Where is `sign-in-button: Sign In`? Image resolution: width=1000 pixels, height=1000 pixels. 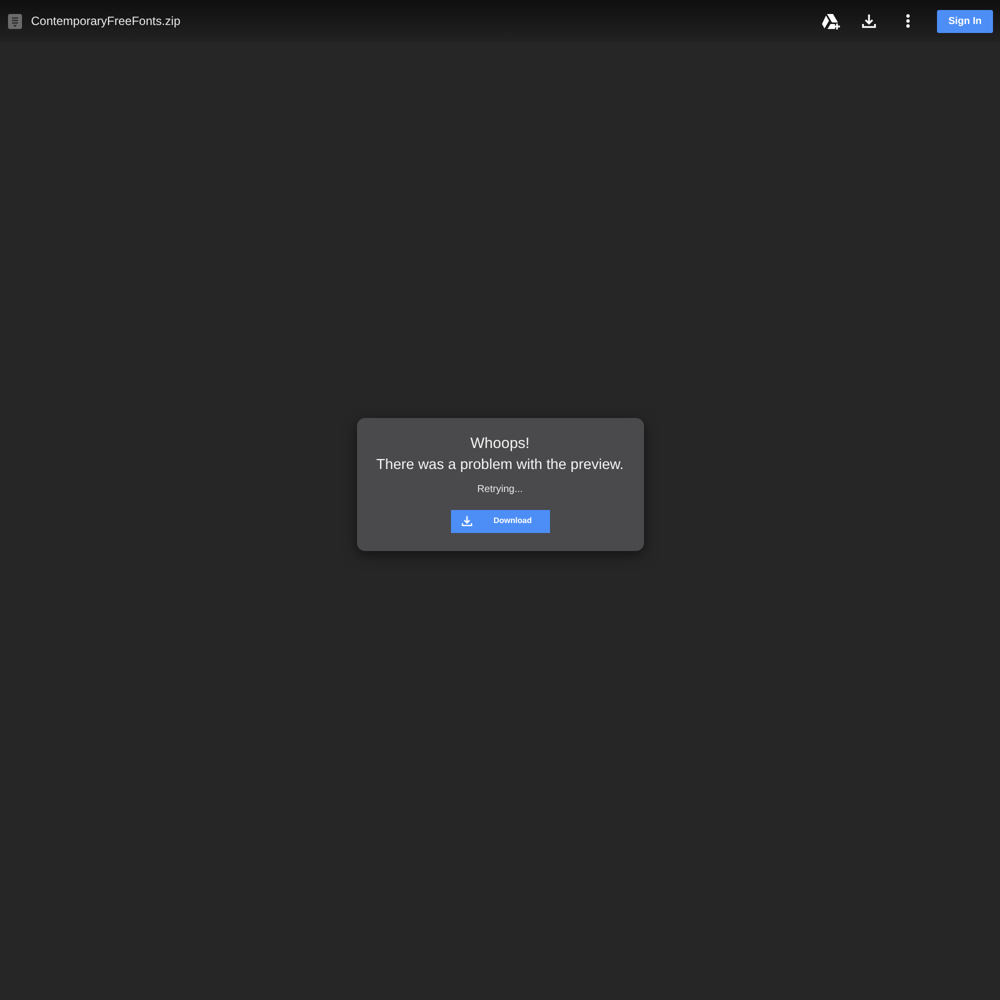 sign-in-button: Sign In is located at coordinates (965, 21).